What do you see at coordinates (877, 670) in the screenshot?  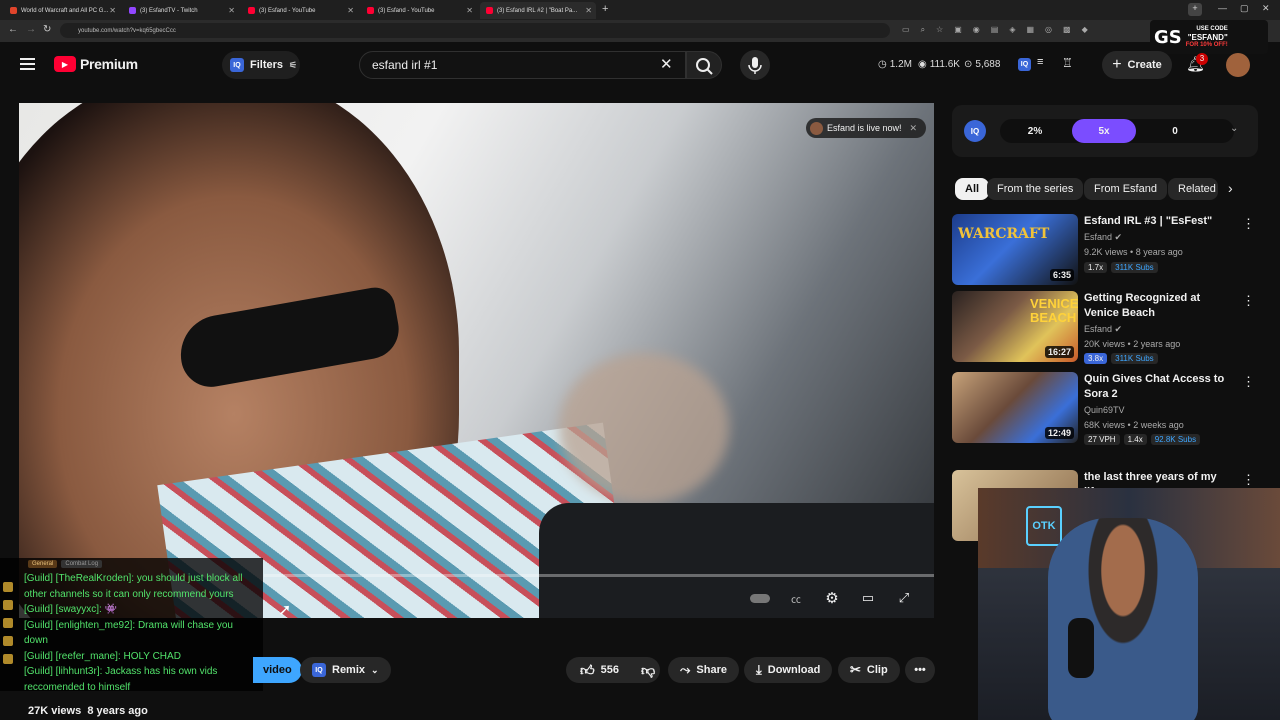 I see `clip-label: Clip` at bounding box center [877, 670].